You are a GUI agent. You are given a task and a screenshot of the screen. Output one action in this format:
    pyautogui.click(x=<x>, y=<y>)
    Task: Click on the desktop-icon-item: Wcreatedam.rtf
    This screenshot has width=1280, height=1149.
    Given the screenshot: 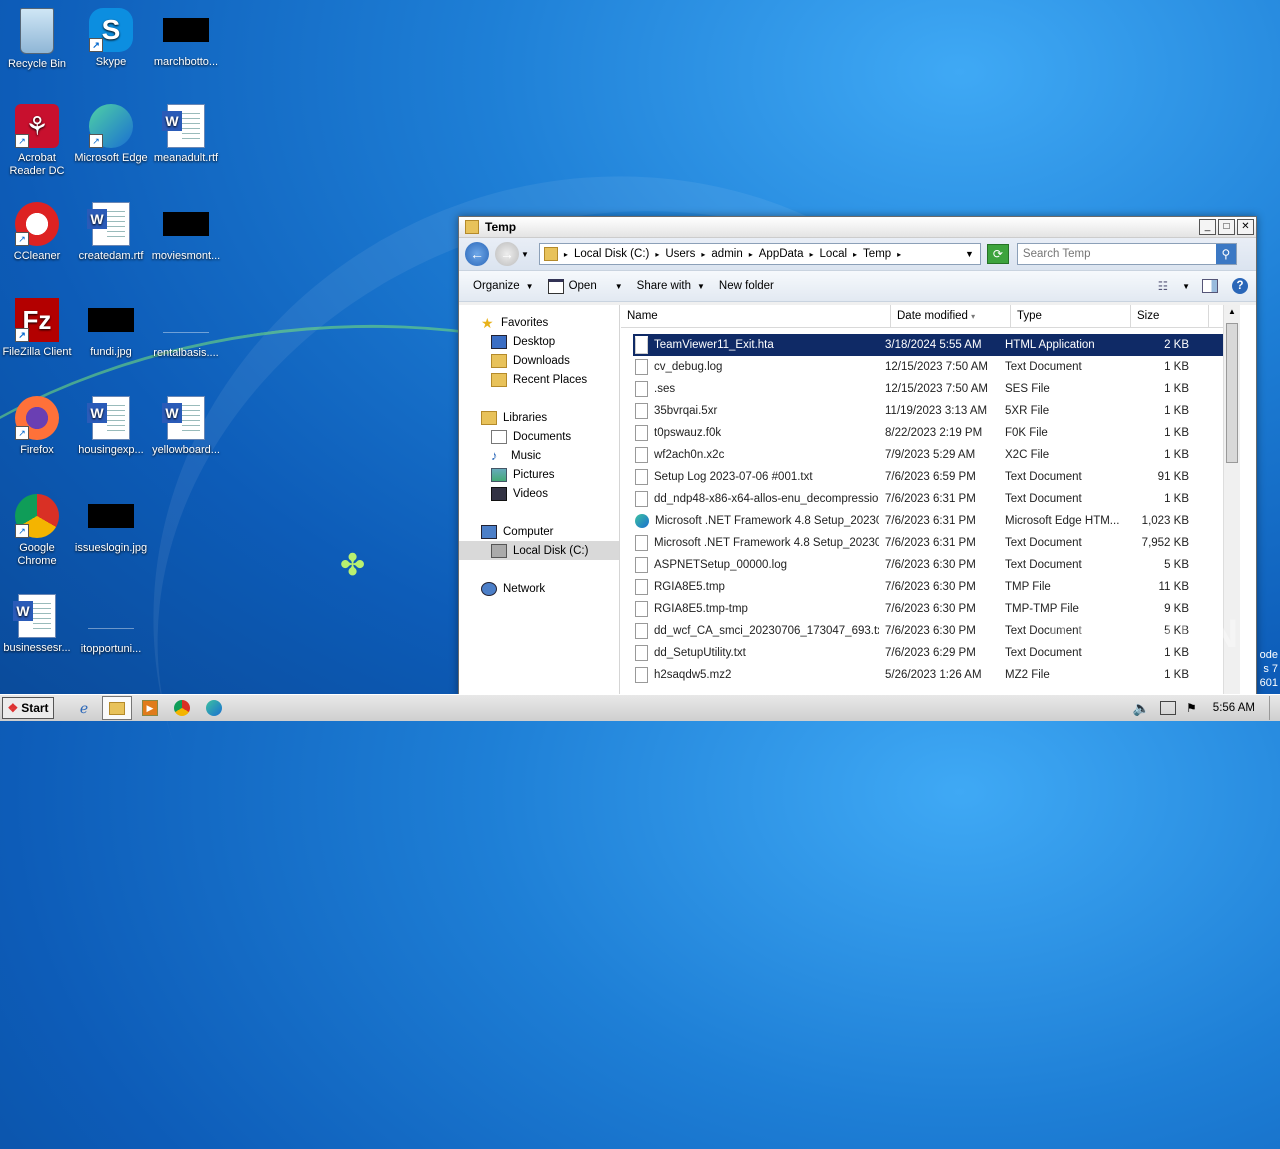 What is the action you would take?
    pyautogui.click(x=111, y=232)
    